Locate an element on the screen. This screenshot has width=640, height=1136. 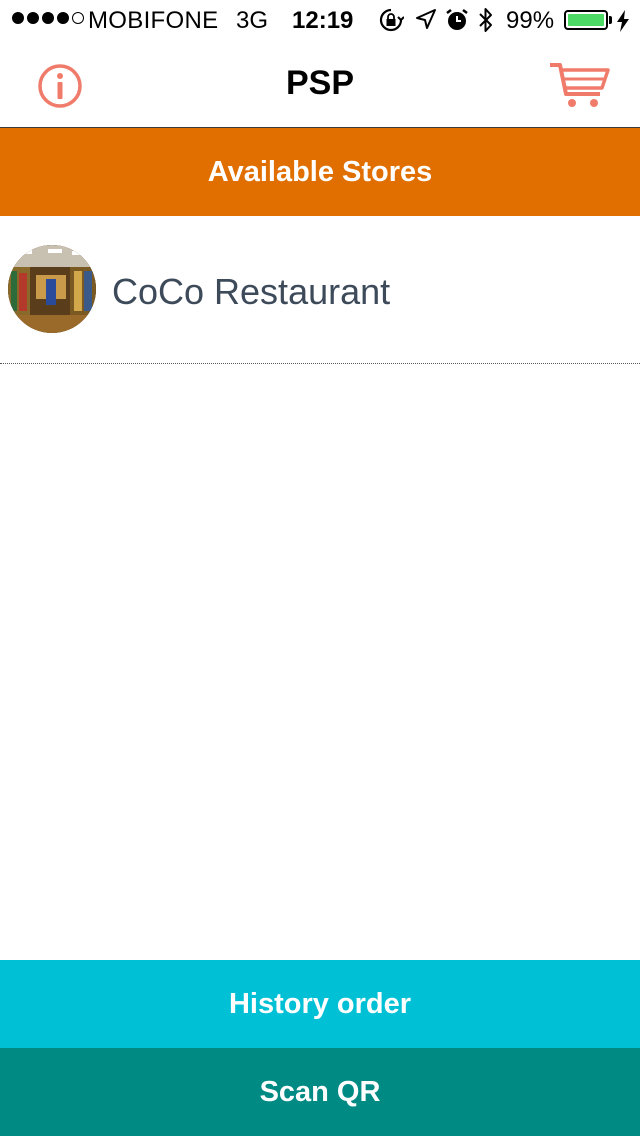
rotation-lock-icon is located at coordinates (391, 20).